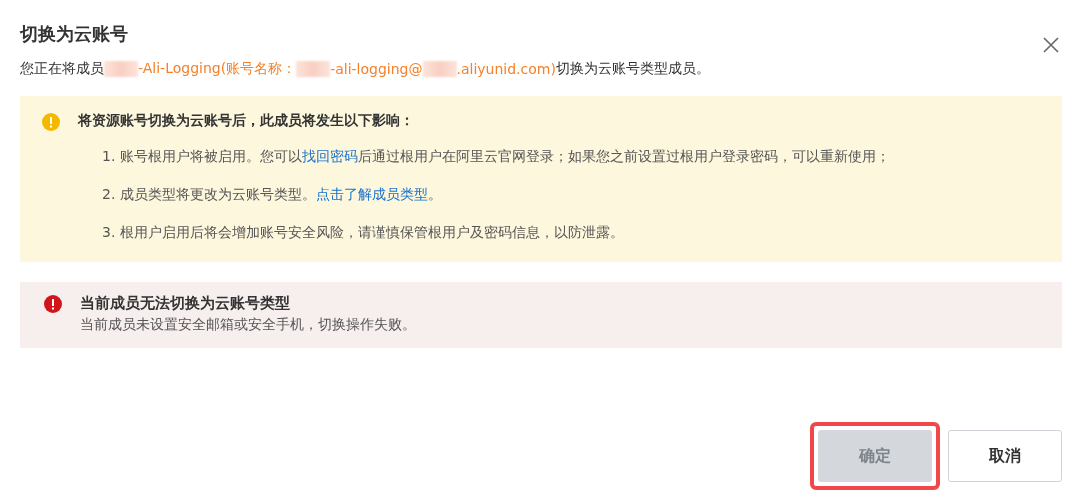  I want to click on member-name: -ali-logging@, so click(376, 69).